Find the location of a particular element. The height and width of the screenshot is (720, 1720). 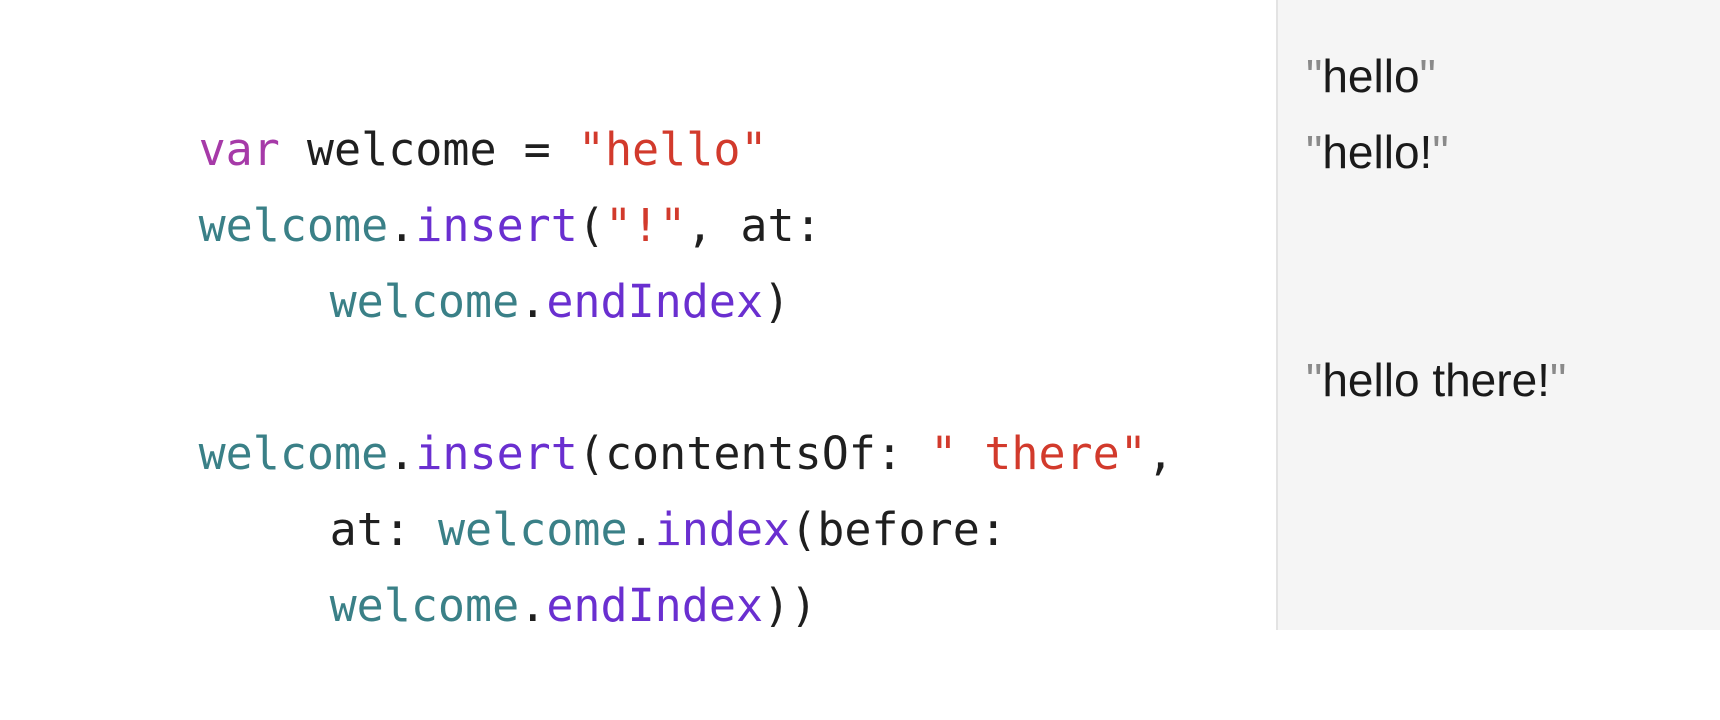

code-line-4: welcome.insert(contentsOf: " there", is located at coordinates (605, 410).